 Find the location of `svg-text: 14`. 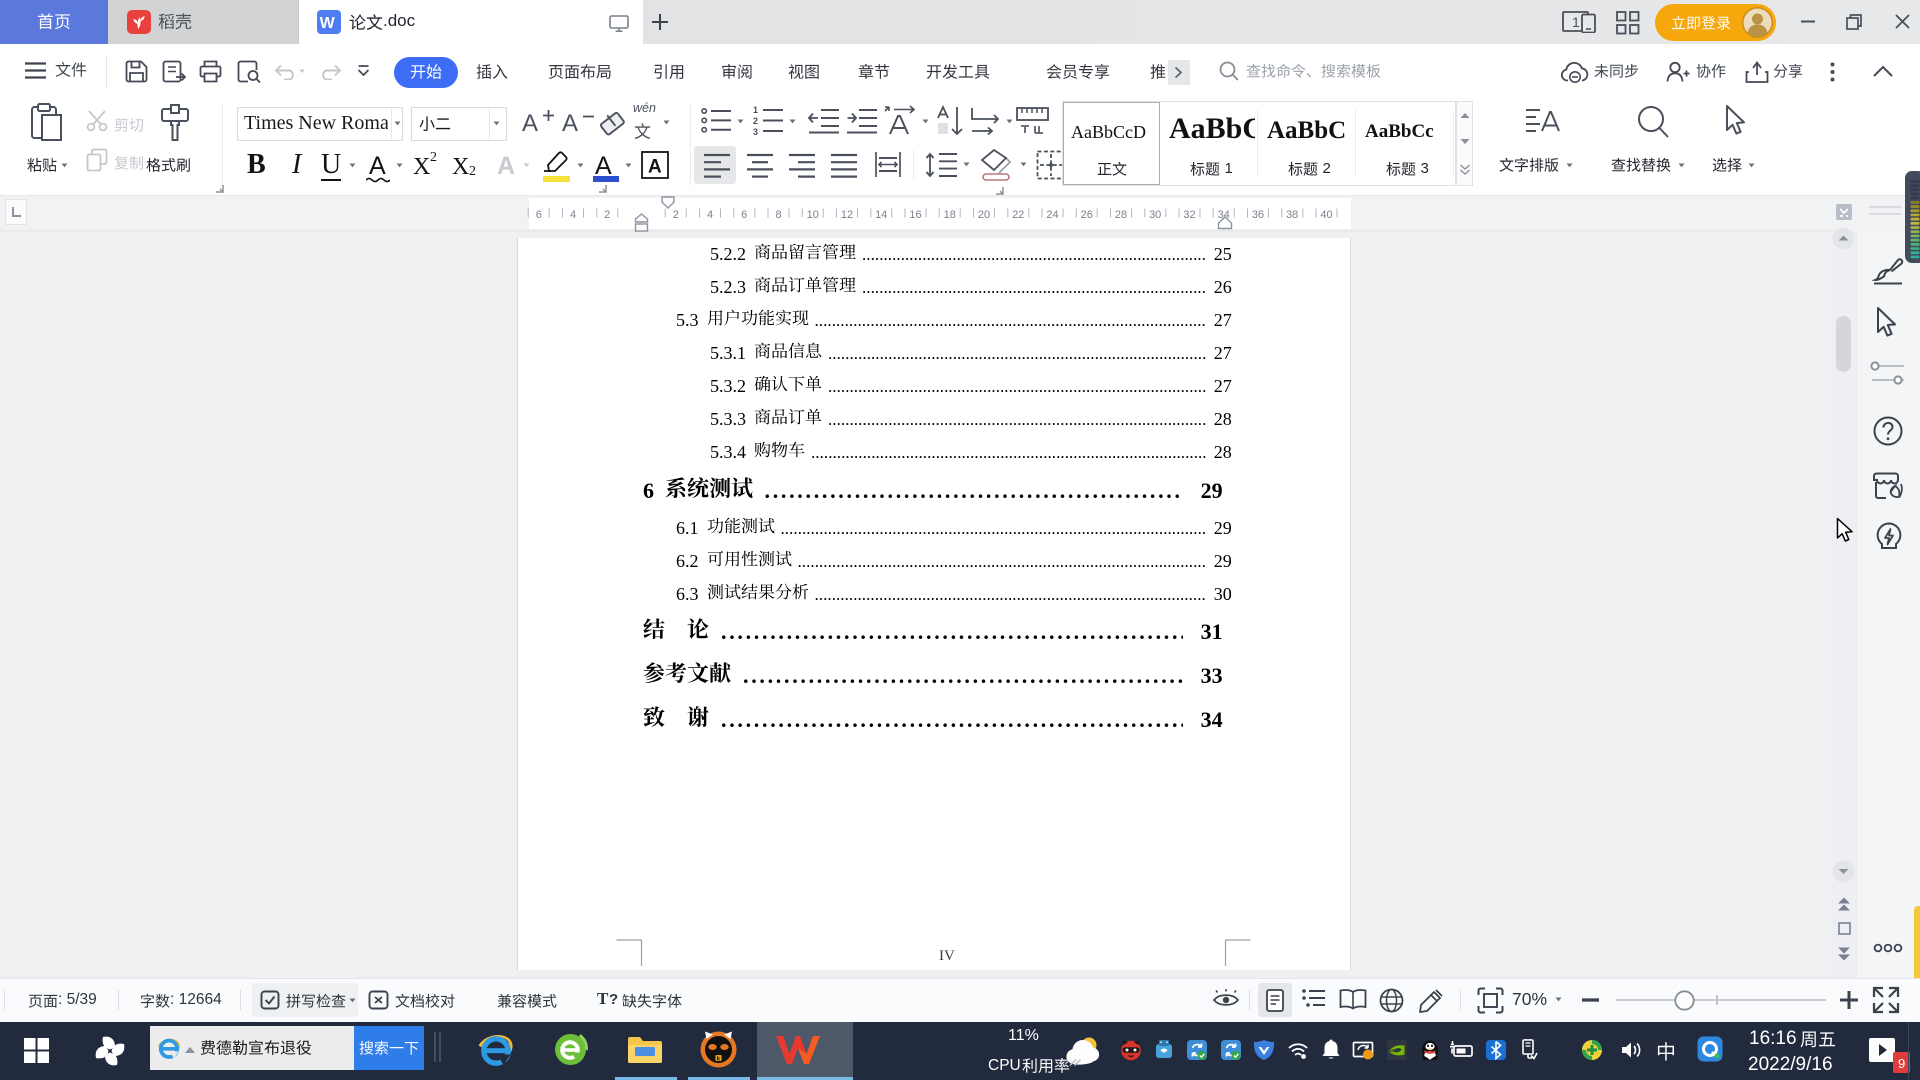

svg-text: 14 is located at coordinates (881, 215).